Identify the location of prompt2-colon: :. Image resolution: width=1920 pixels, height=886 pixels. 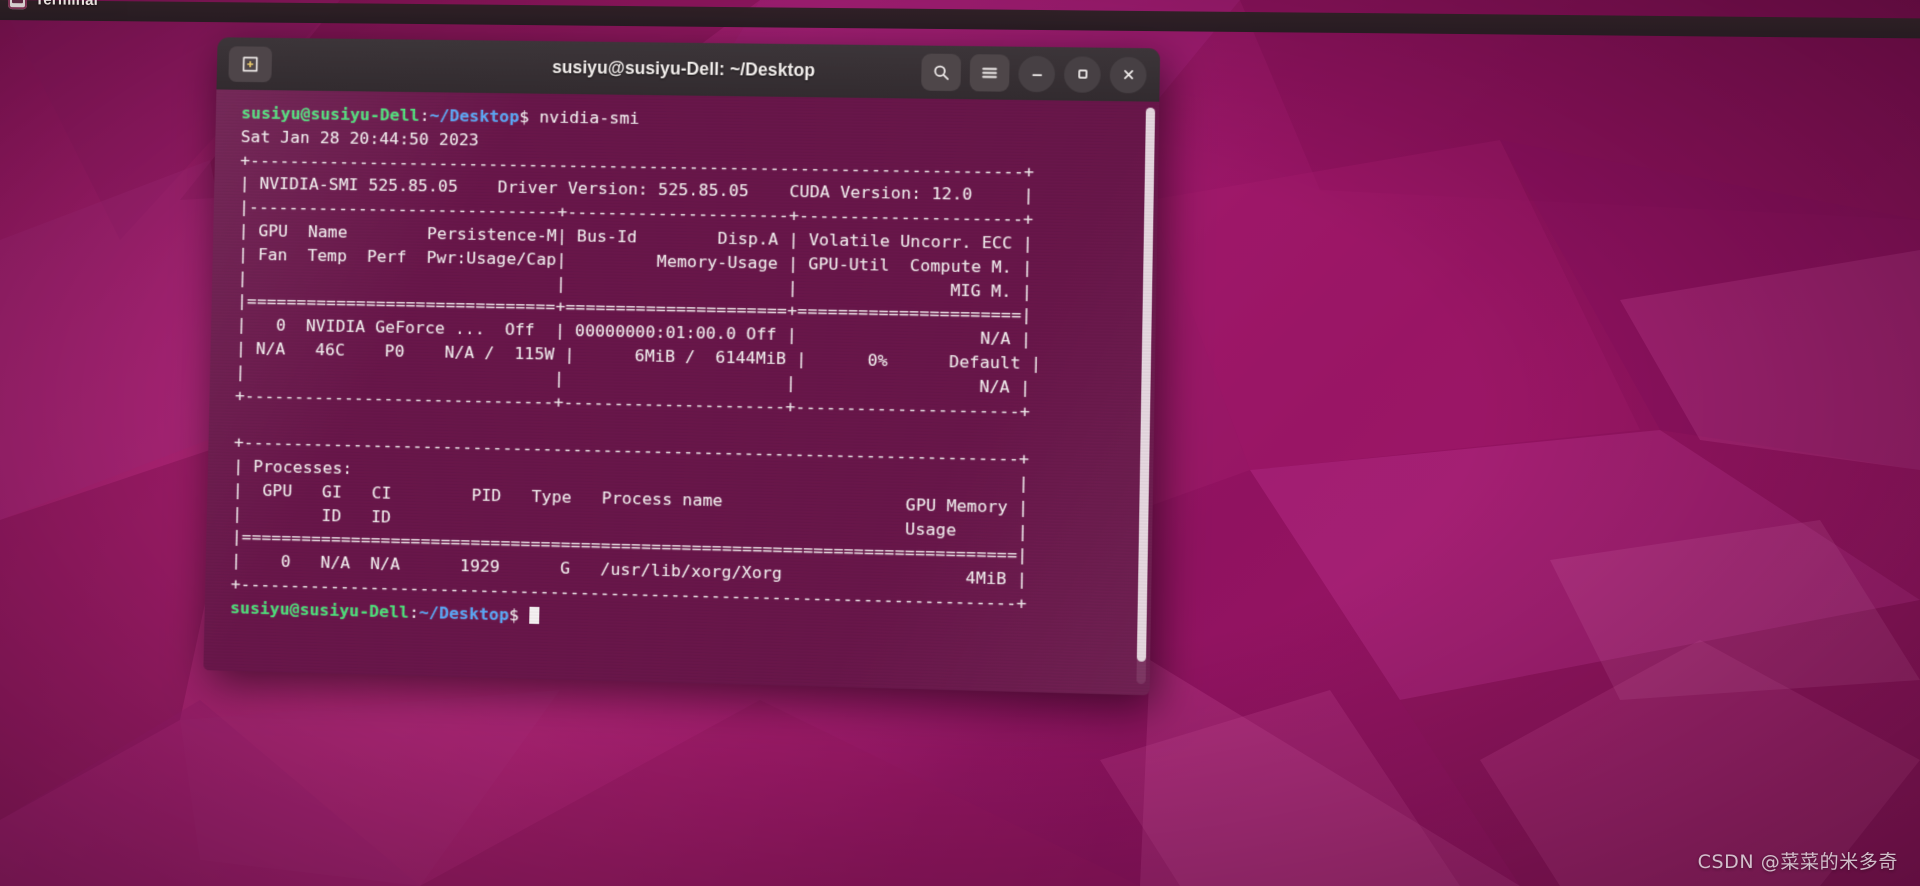
(414, 612).